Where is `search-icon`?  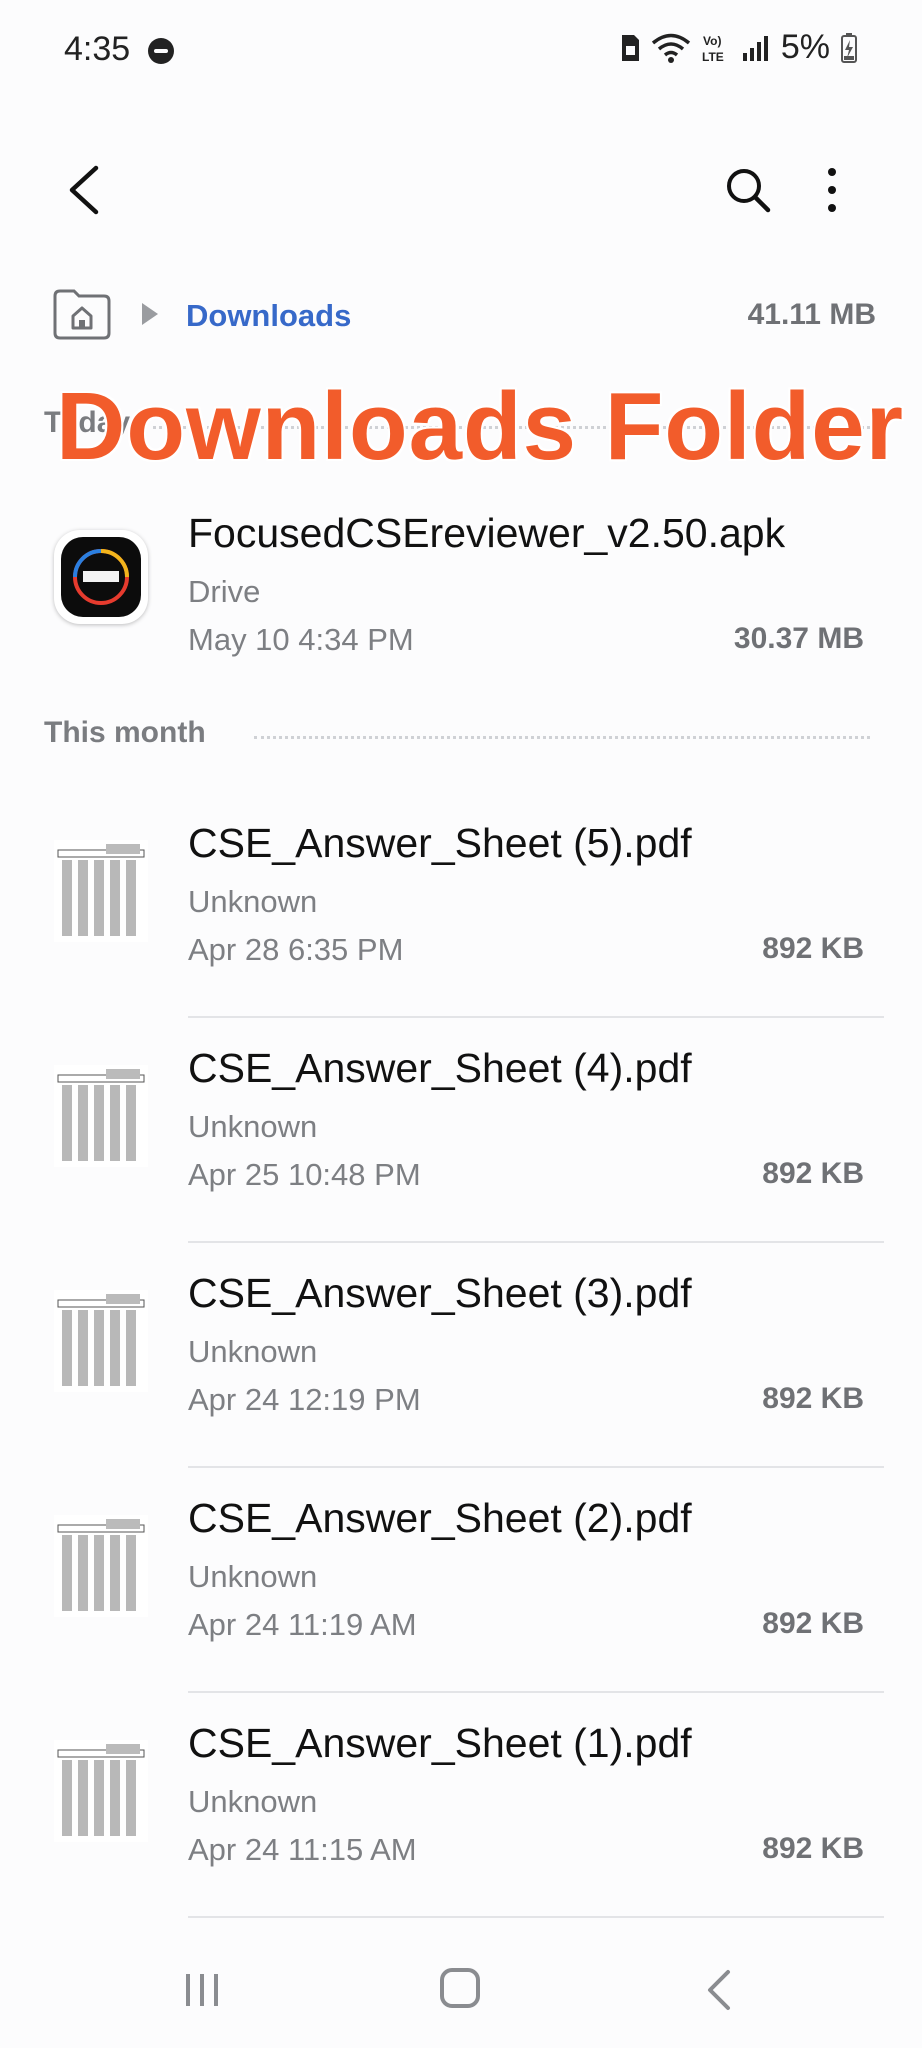 search-icon is located at coordinates (749, 191).